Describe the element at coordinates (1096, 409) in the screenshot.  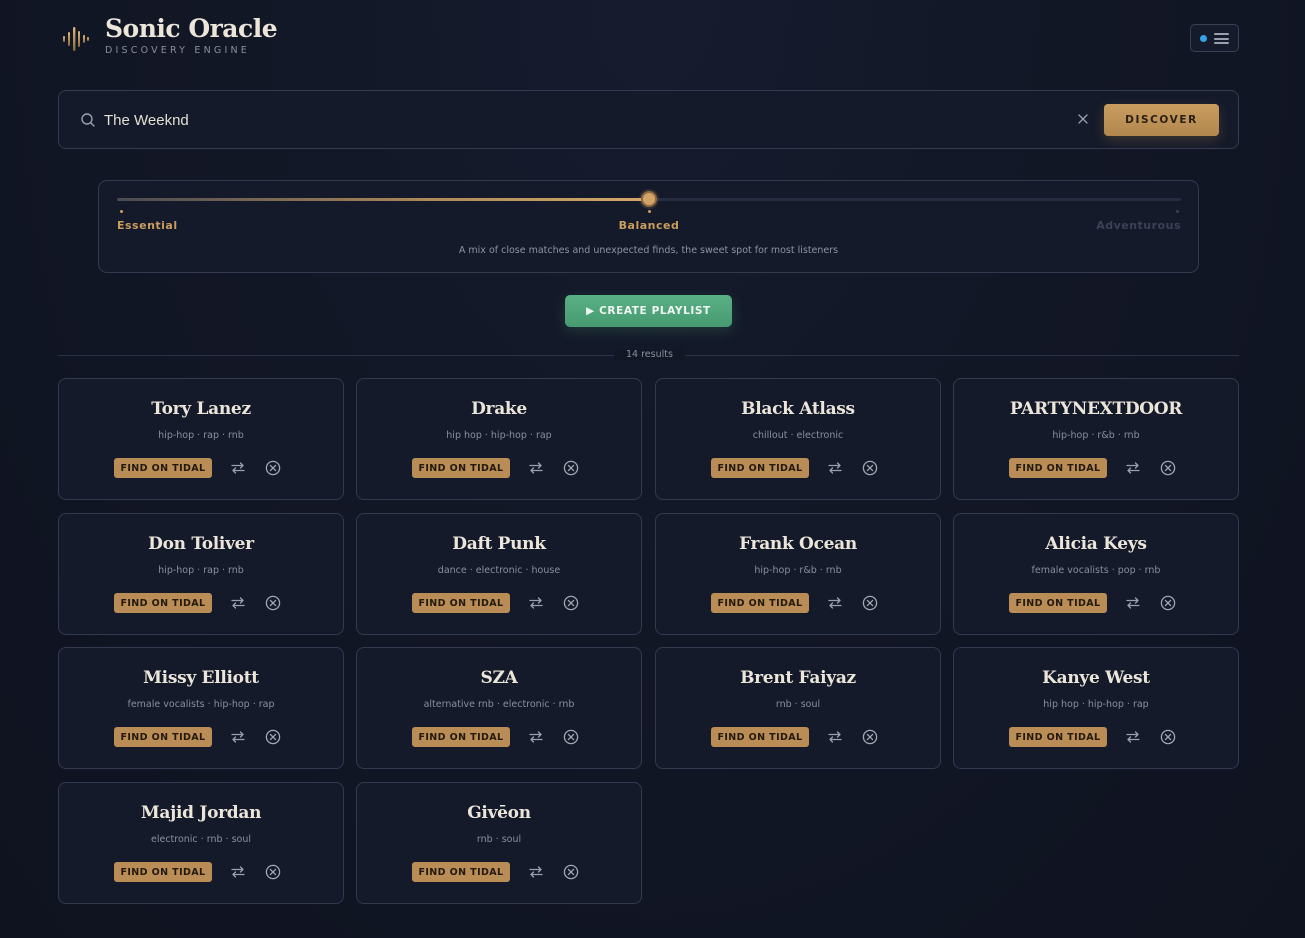
I see `artist-name: PARTYNEXTDOOR` at that location.